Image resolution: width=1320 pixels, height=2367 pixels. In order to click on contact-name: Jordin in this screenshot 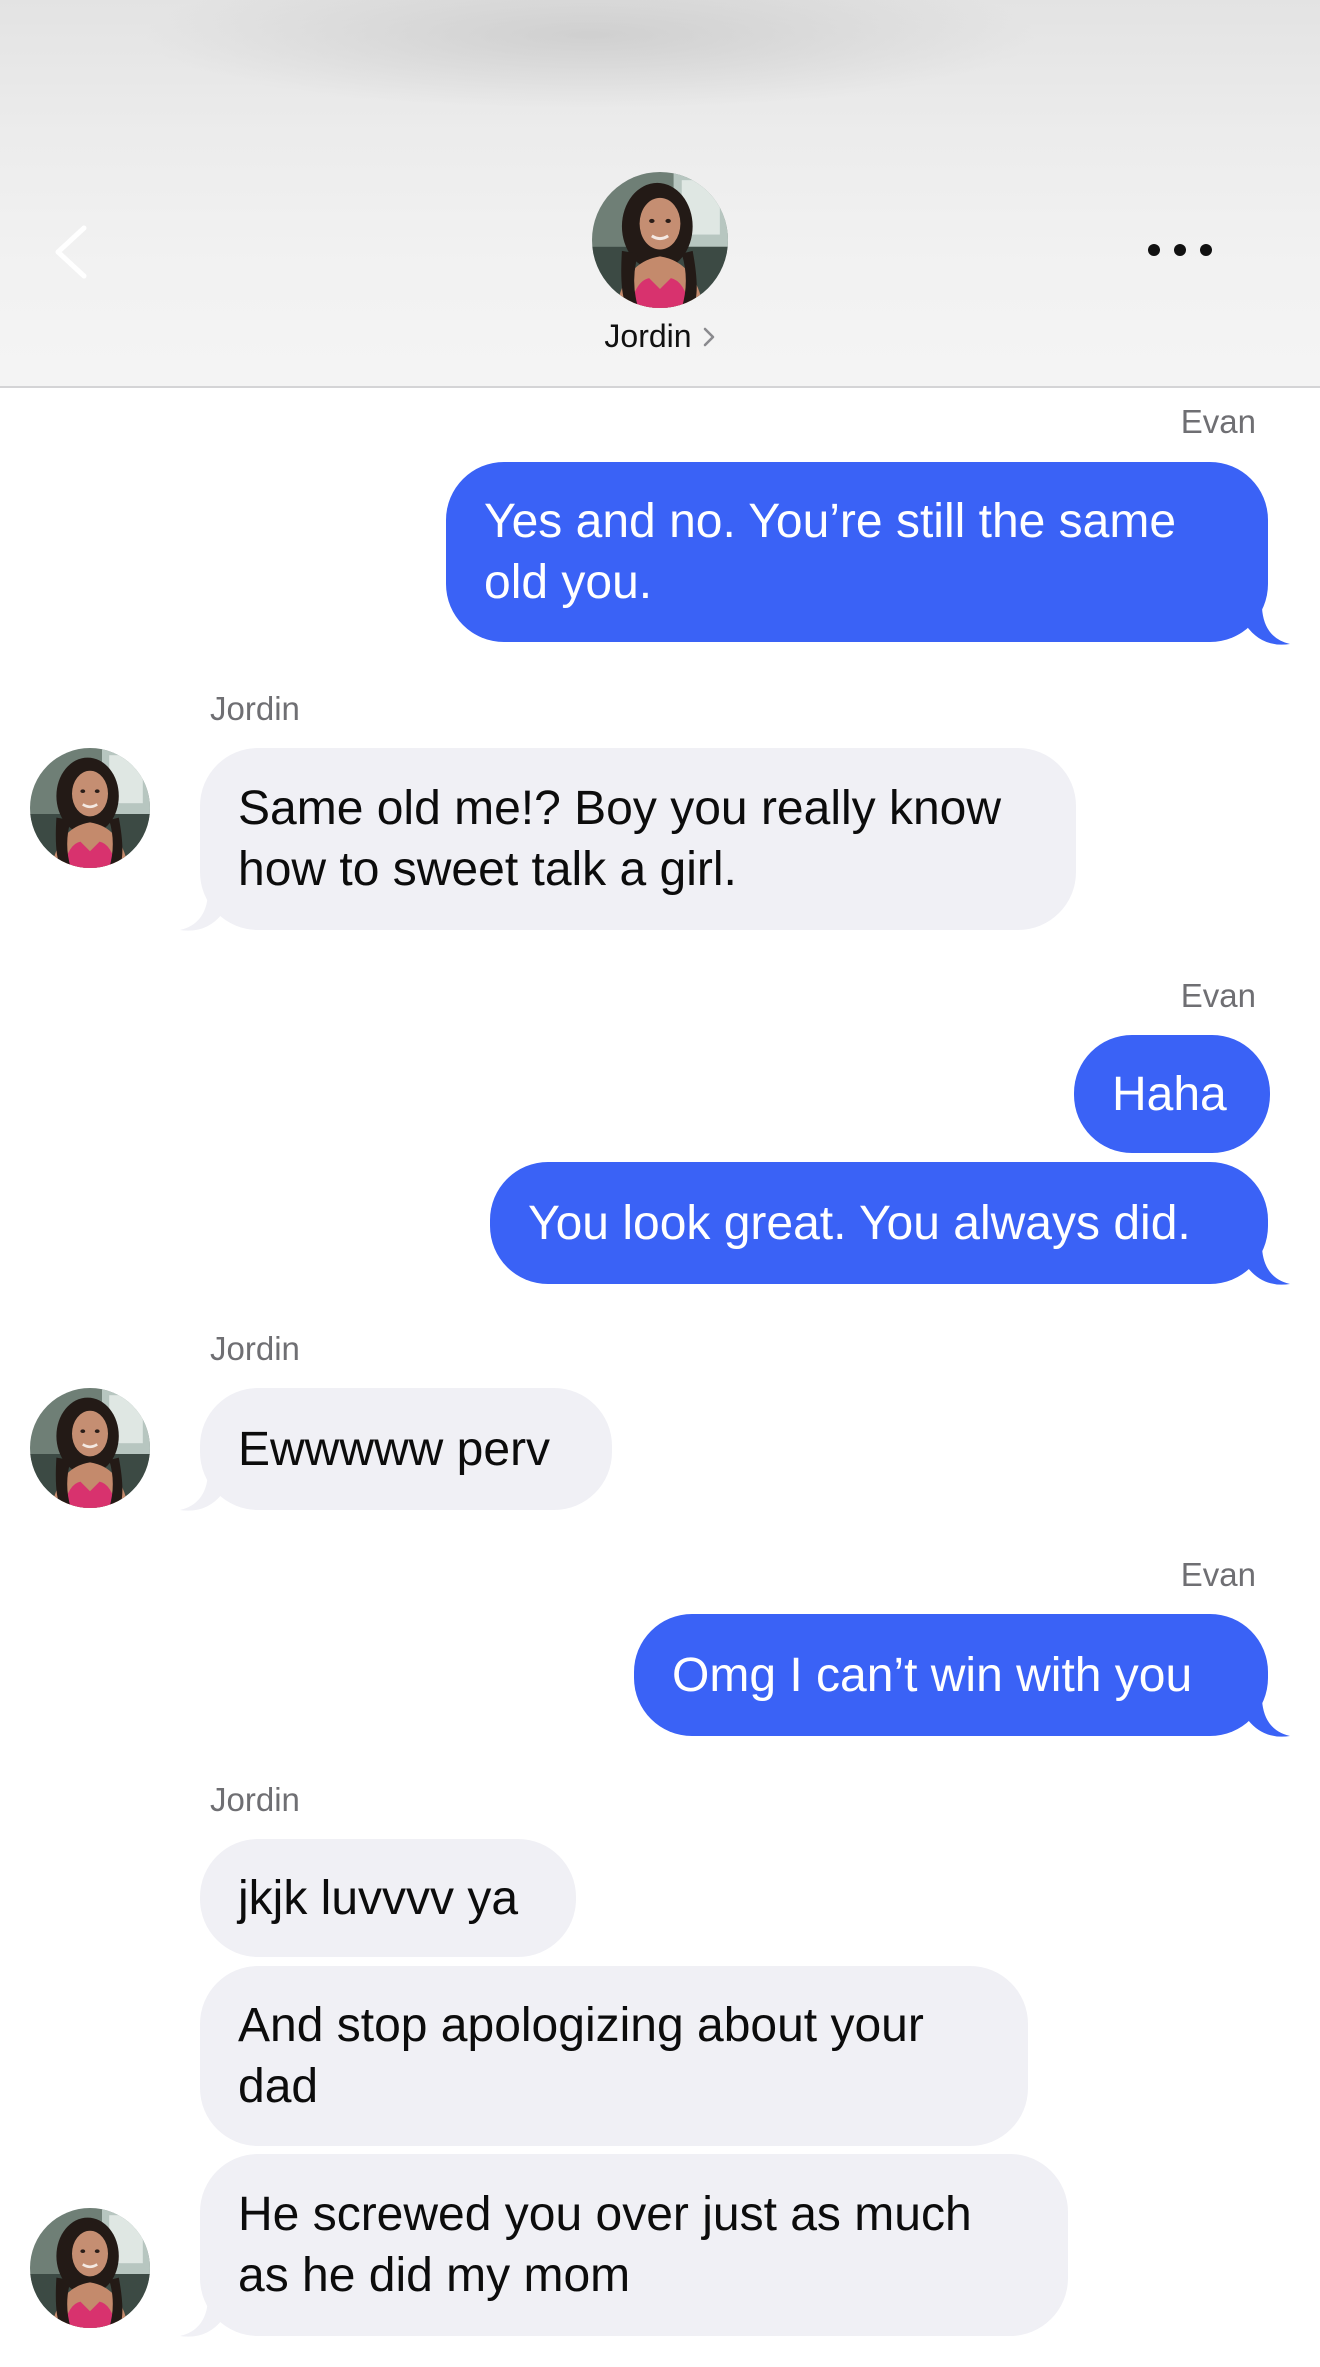, I will do `click(648, 336)`.